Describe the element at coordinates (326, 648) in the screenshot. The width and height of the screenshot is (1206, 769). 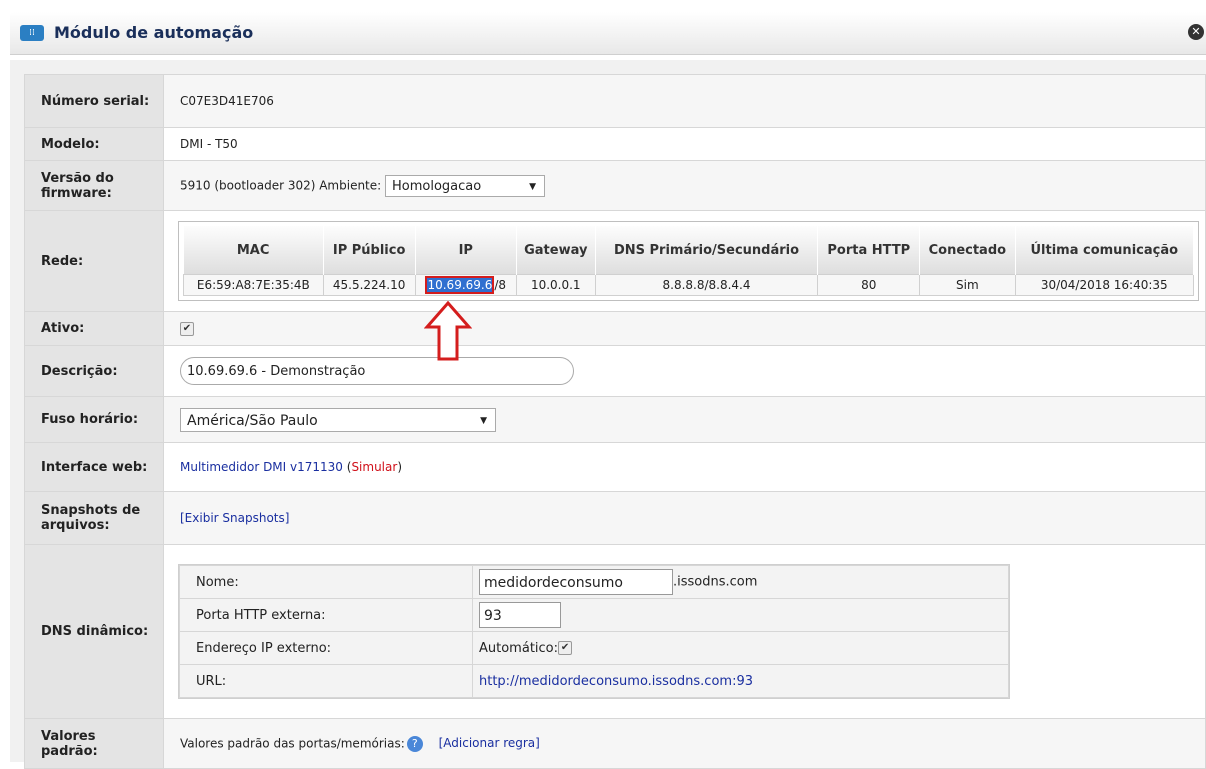
I see `dns-ext-ip-label: Endereço IP externo:` at that location.